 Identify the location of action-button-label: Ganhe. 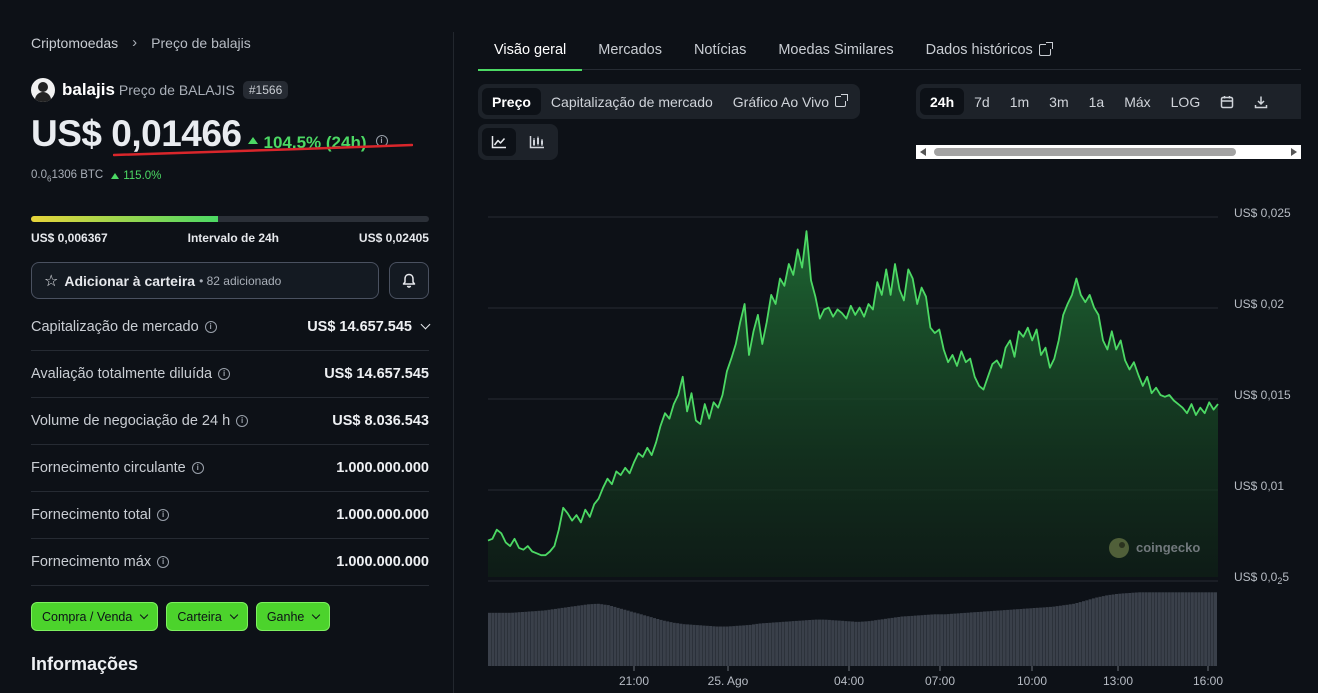
(285, 616).